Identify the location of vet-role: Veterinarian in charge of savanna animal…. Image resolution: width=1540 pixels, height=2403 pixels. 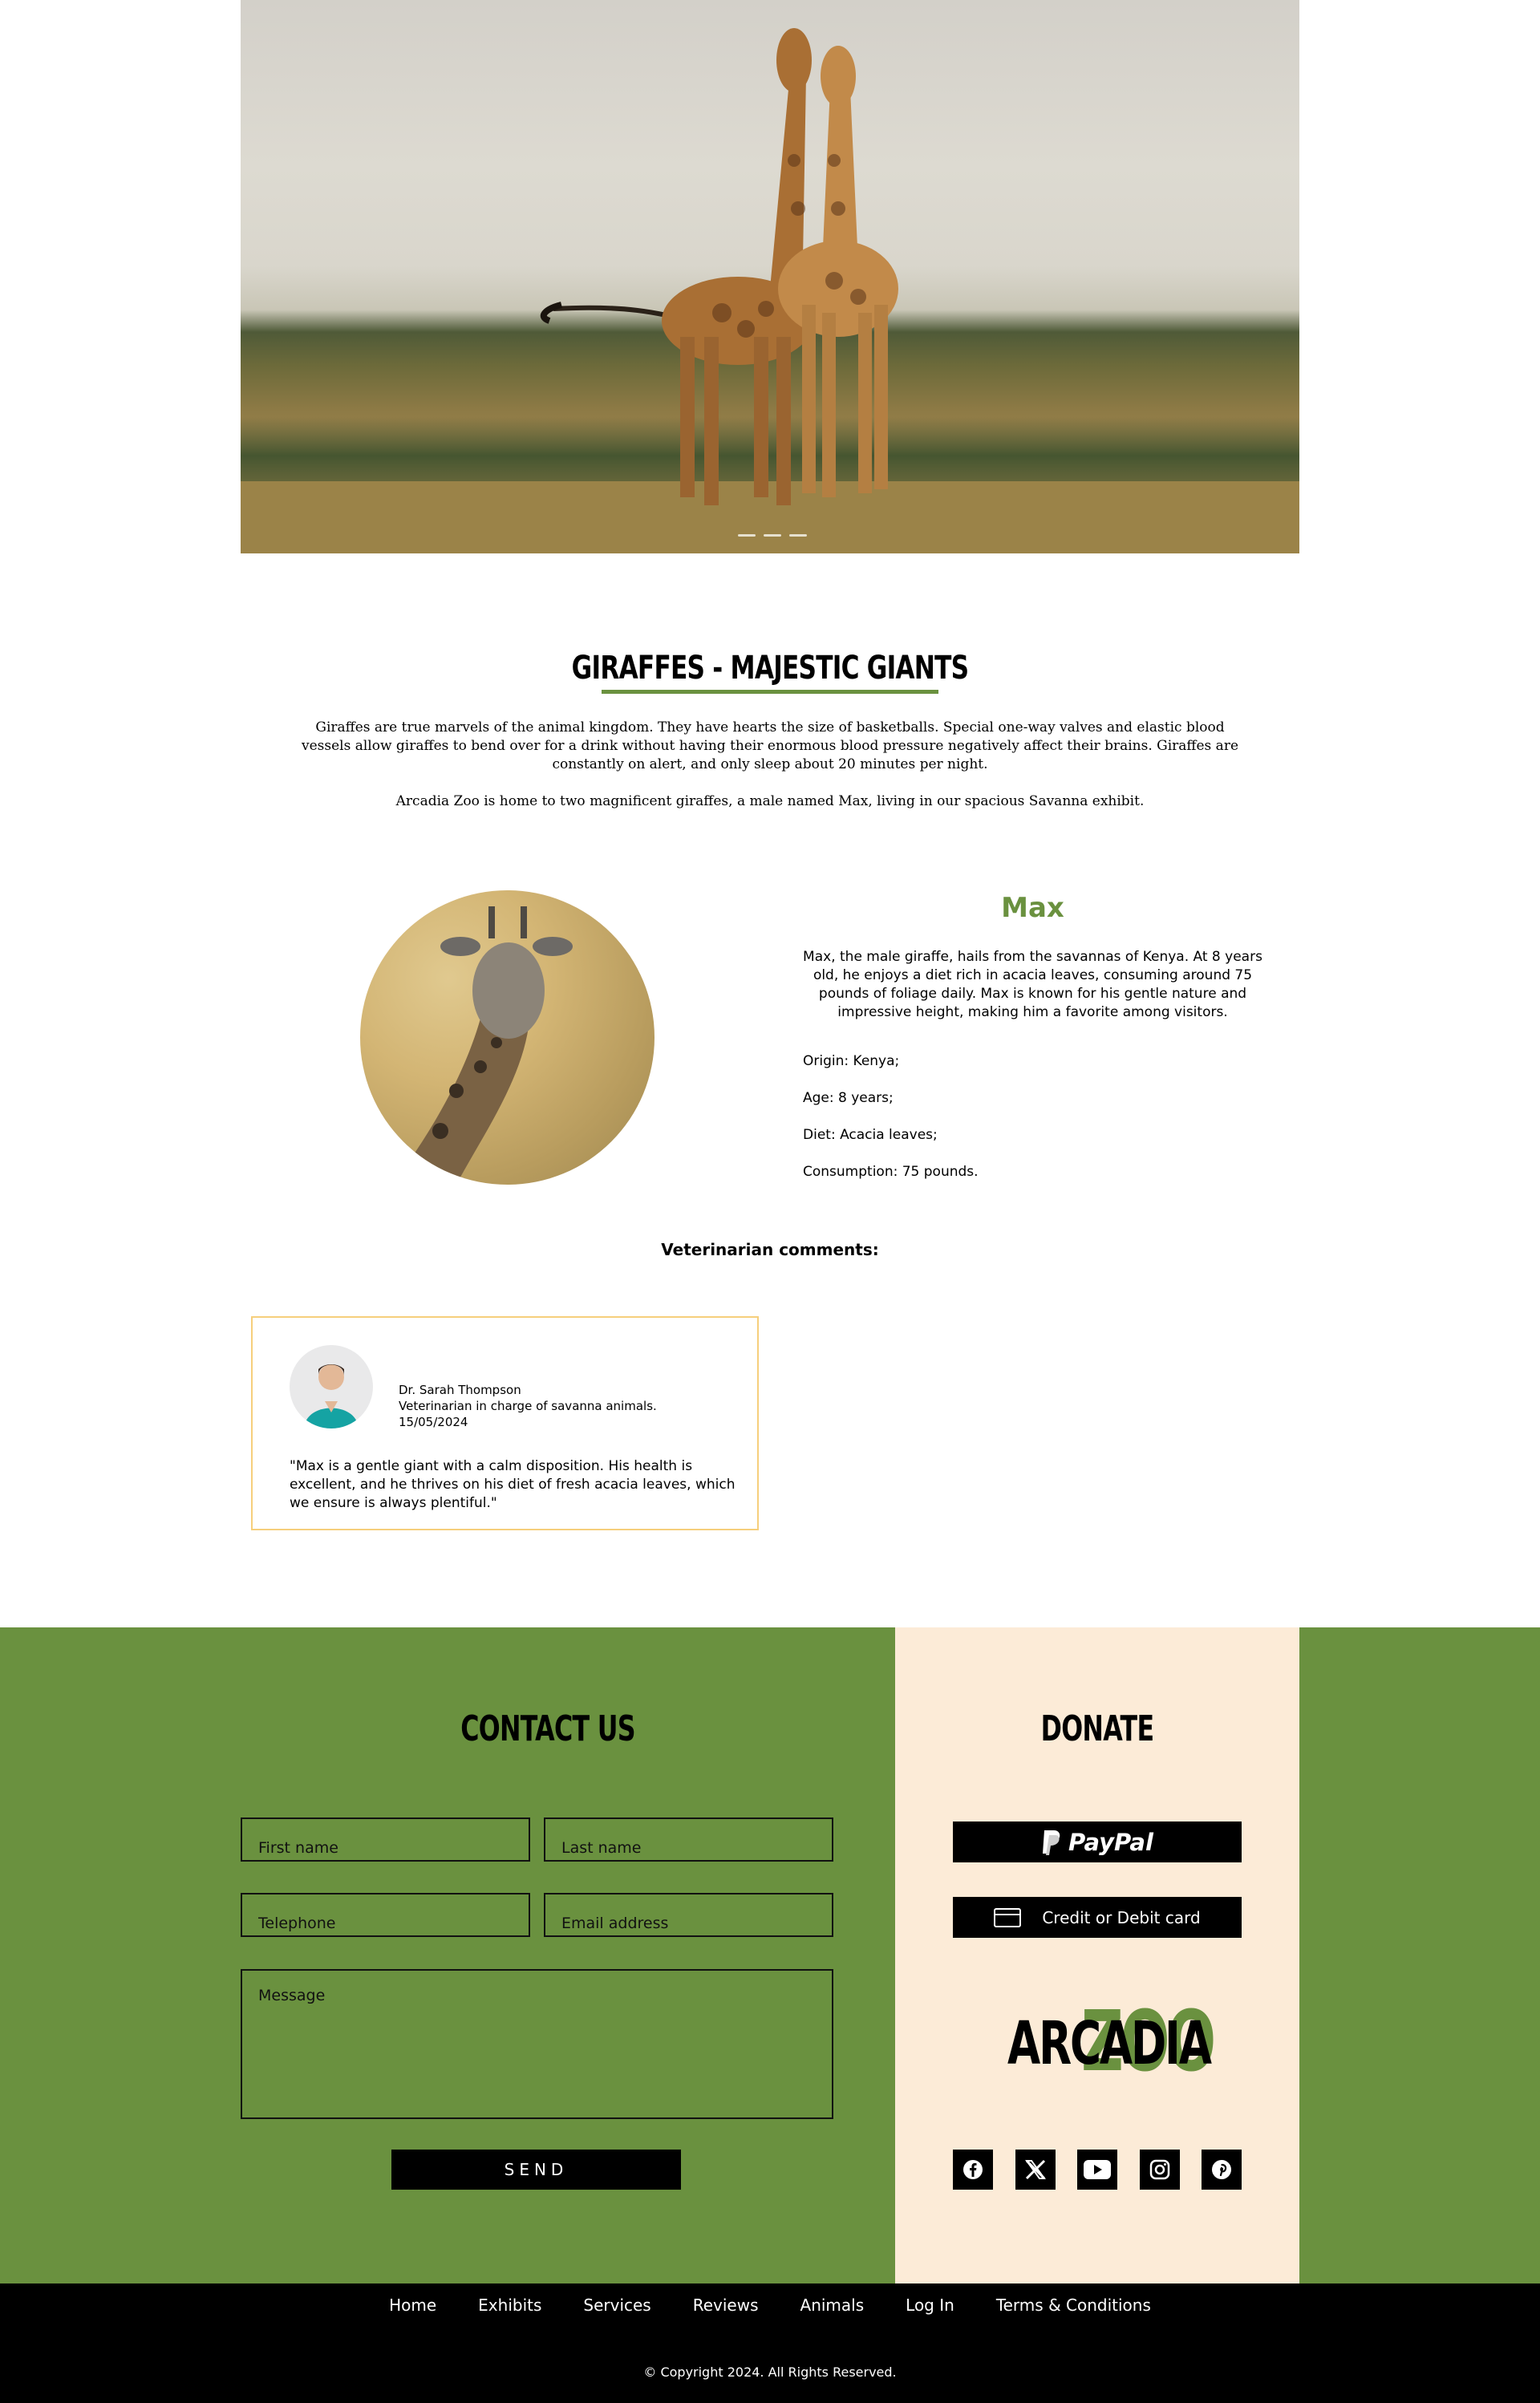
(528, 1406).